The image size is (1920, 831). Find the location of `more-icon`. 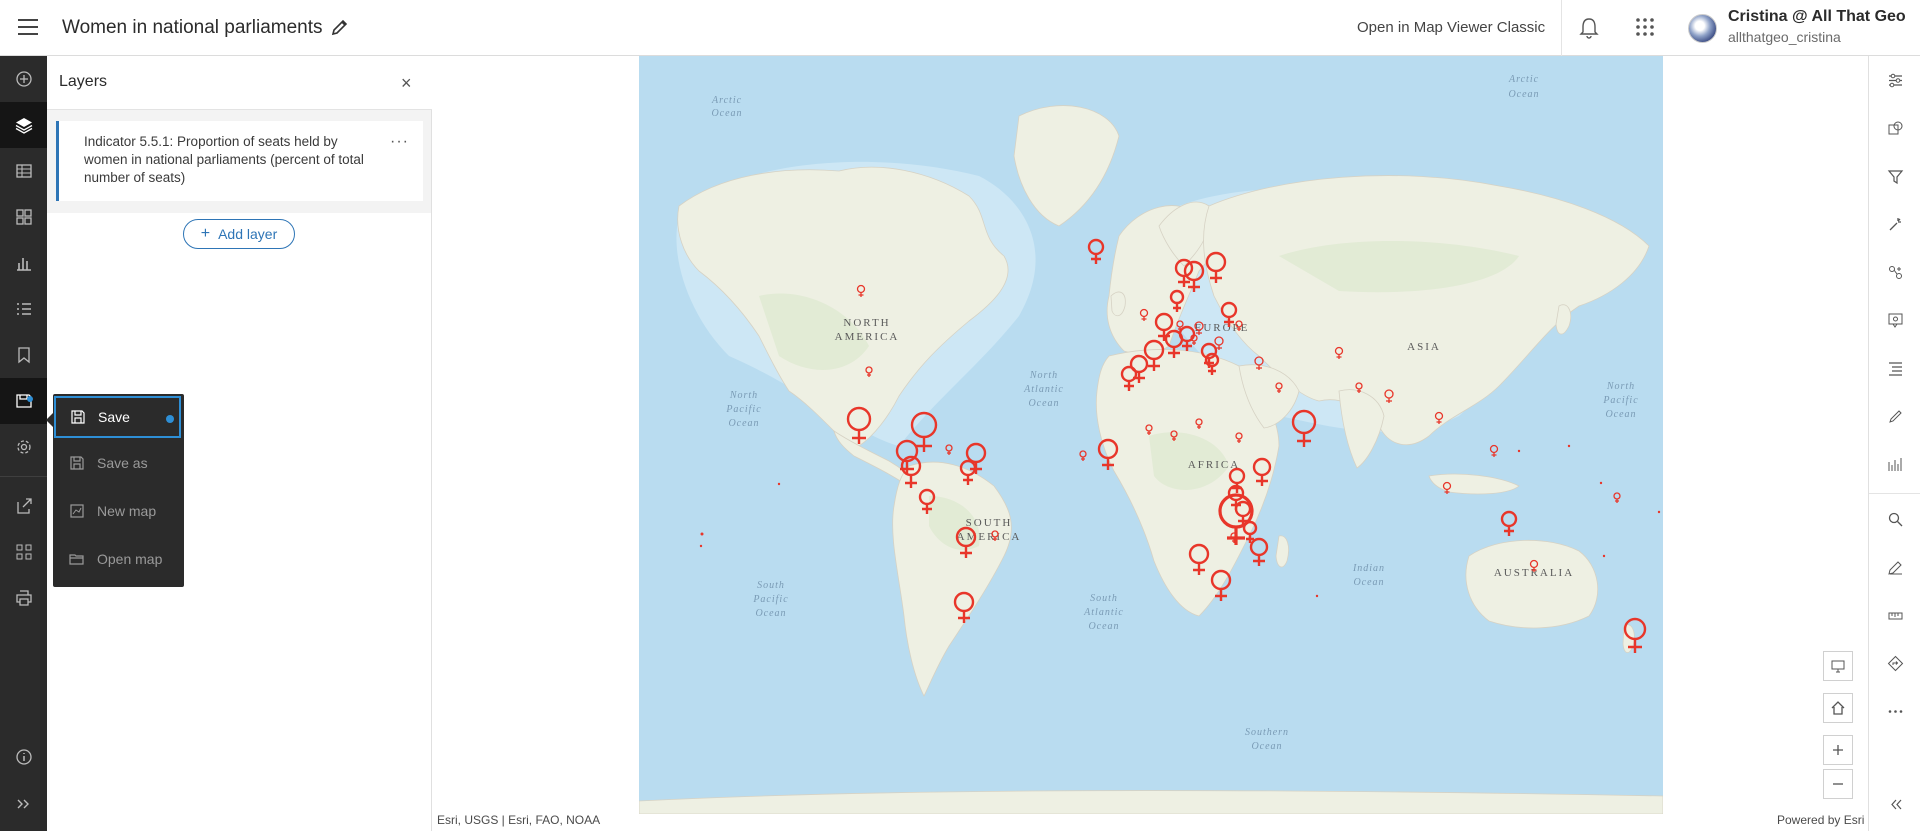

more-icon is located at coordinates (1894, 711).